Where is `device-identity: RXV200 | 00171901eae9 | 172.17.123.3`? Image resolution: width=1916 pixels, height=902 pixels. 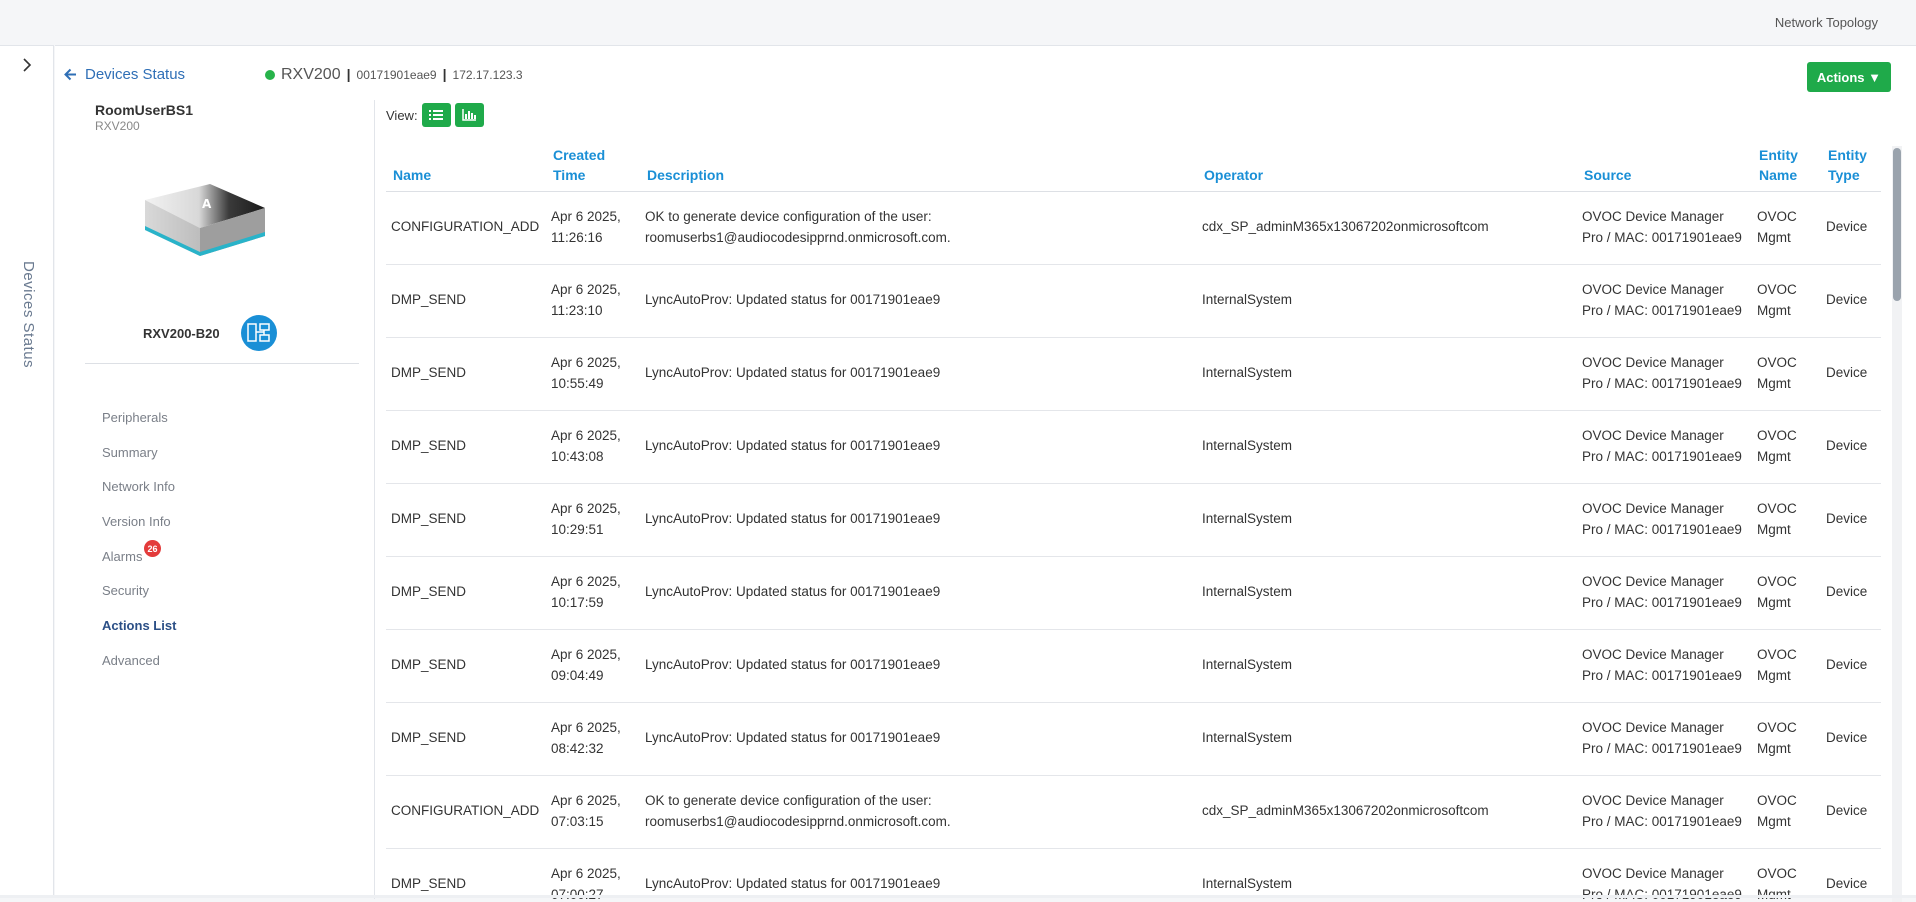 device-identity: RXV200 | 00171901eae9 | 172.17.123.3 is located at coordinates (394, 75).